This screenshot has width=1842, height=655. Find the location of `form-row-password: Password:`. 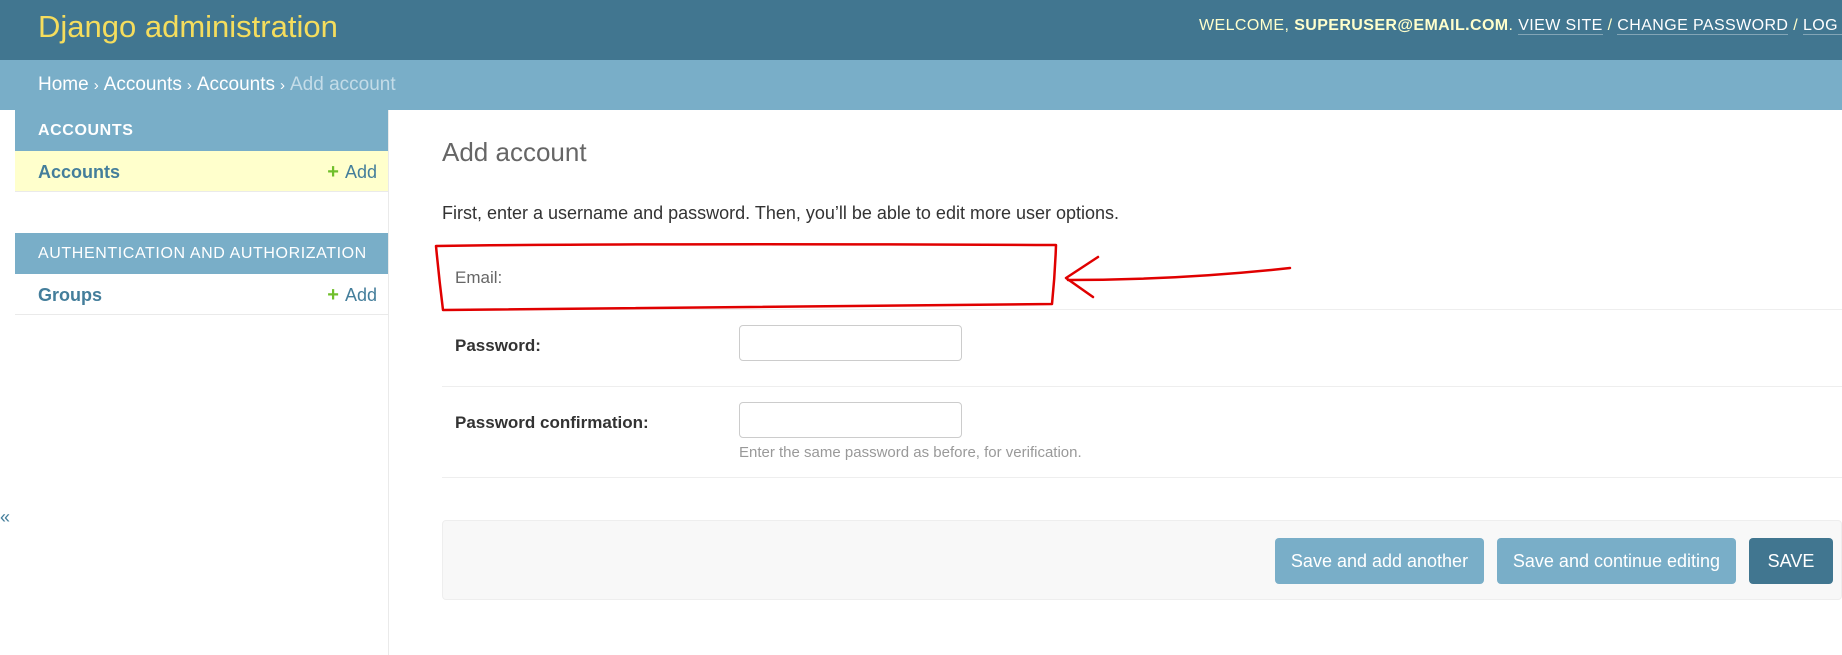

form-row-password: Password: is located at coordinates (1142, 348).